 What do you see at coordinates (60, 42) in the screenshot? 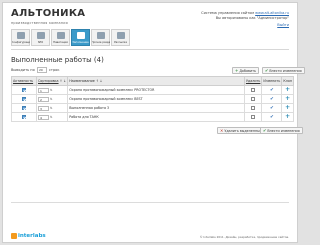
I see `nav-item-label: Навигация` at bounding box center [60, 42].